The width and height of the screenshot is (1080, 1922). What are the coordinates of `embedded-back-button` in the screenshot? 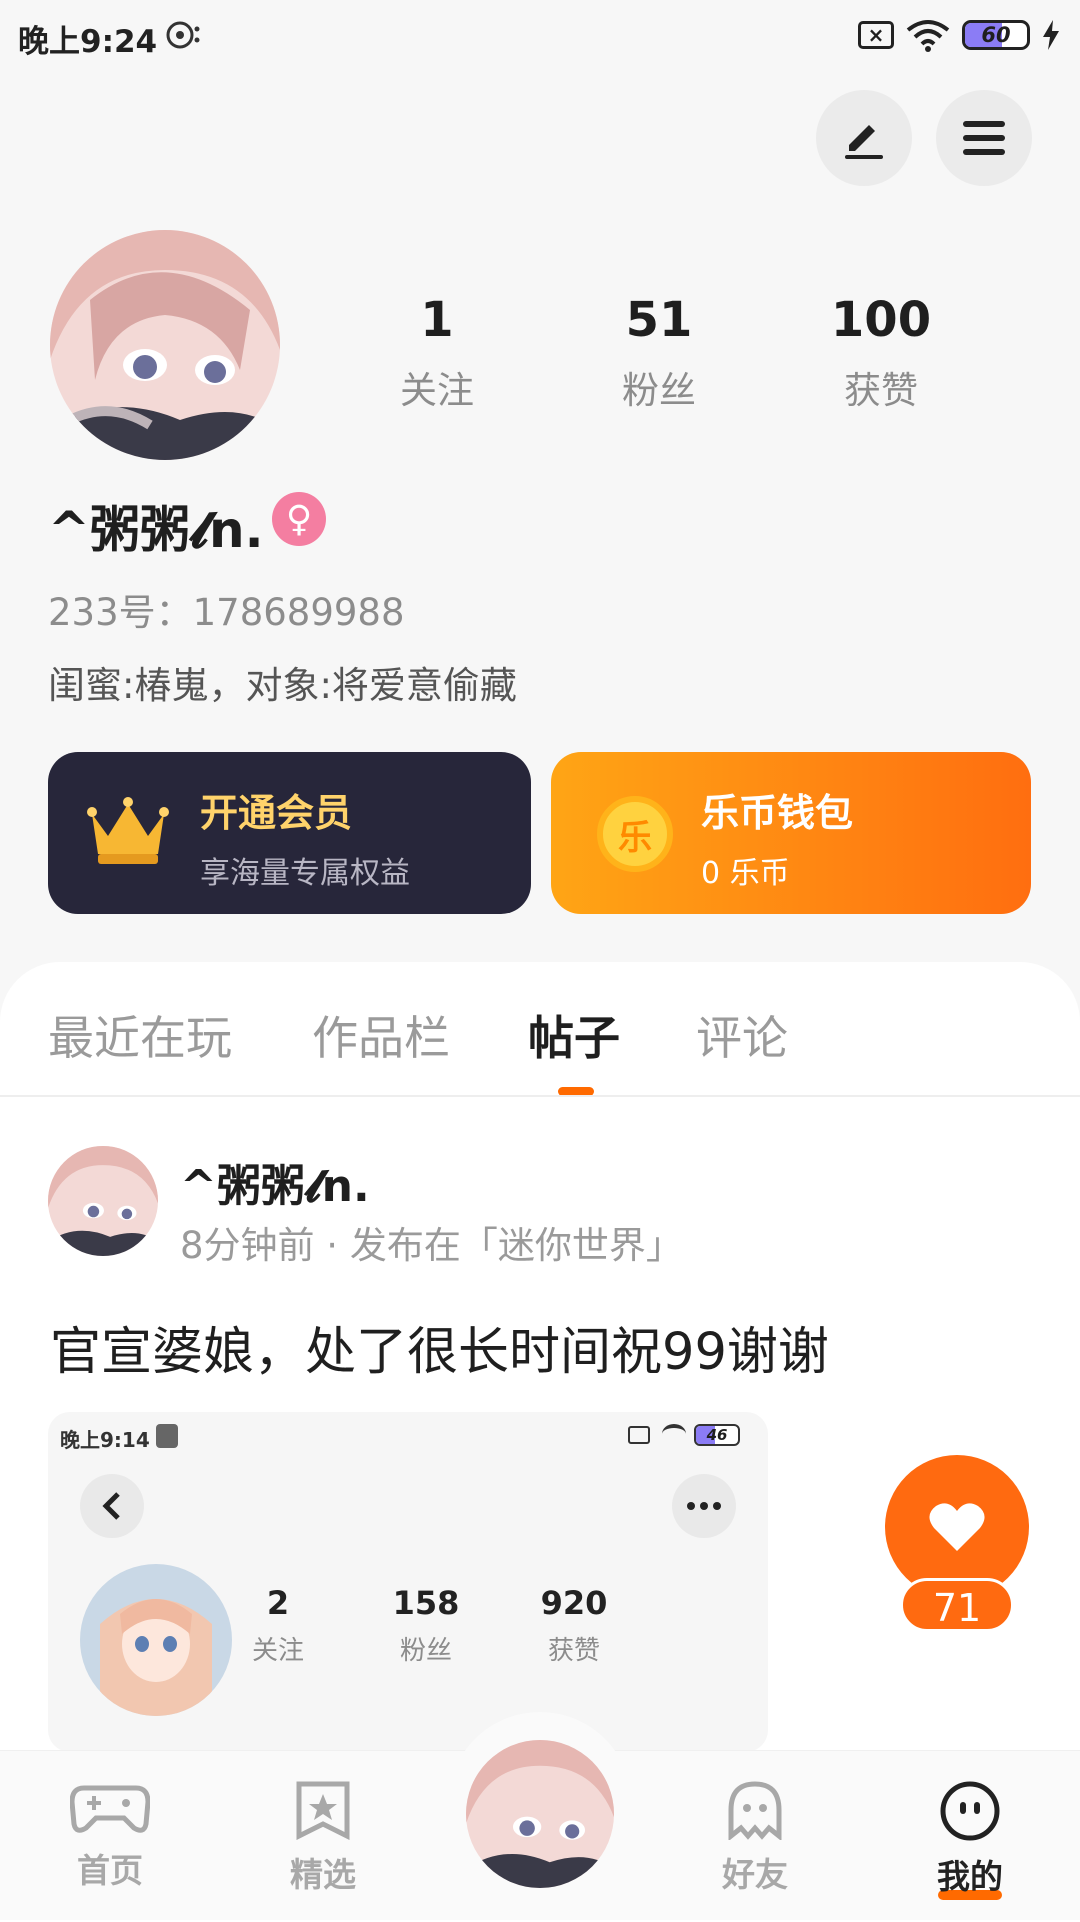 It's located at (112, 1506).